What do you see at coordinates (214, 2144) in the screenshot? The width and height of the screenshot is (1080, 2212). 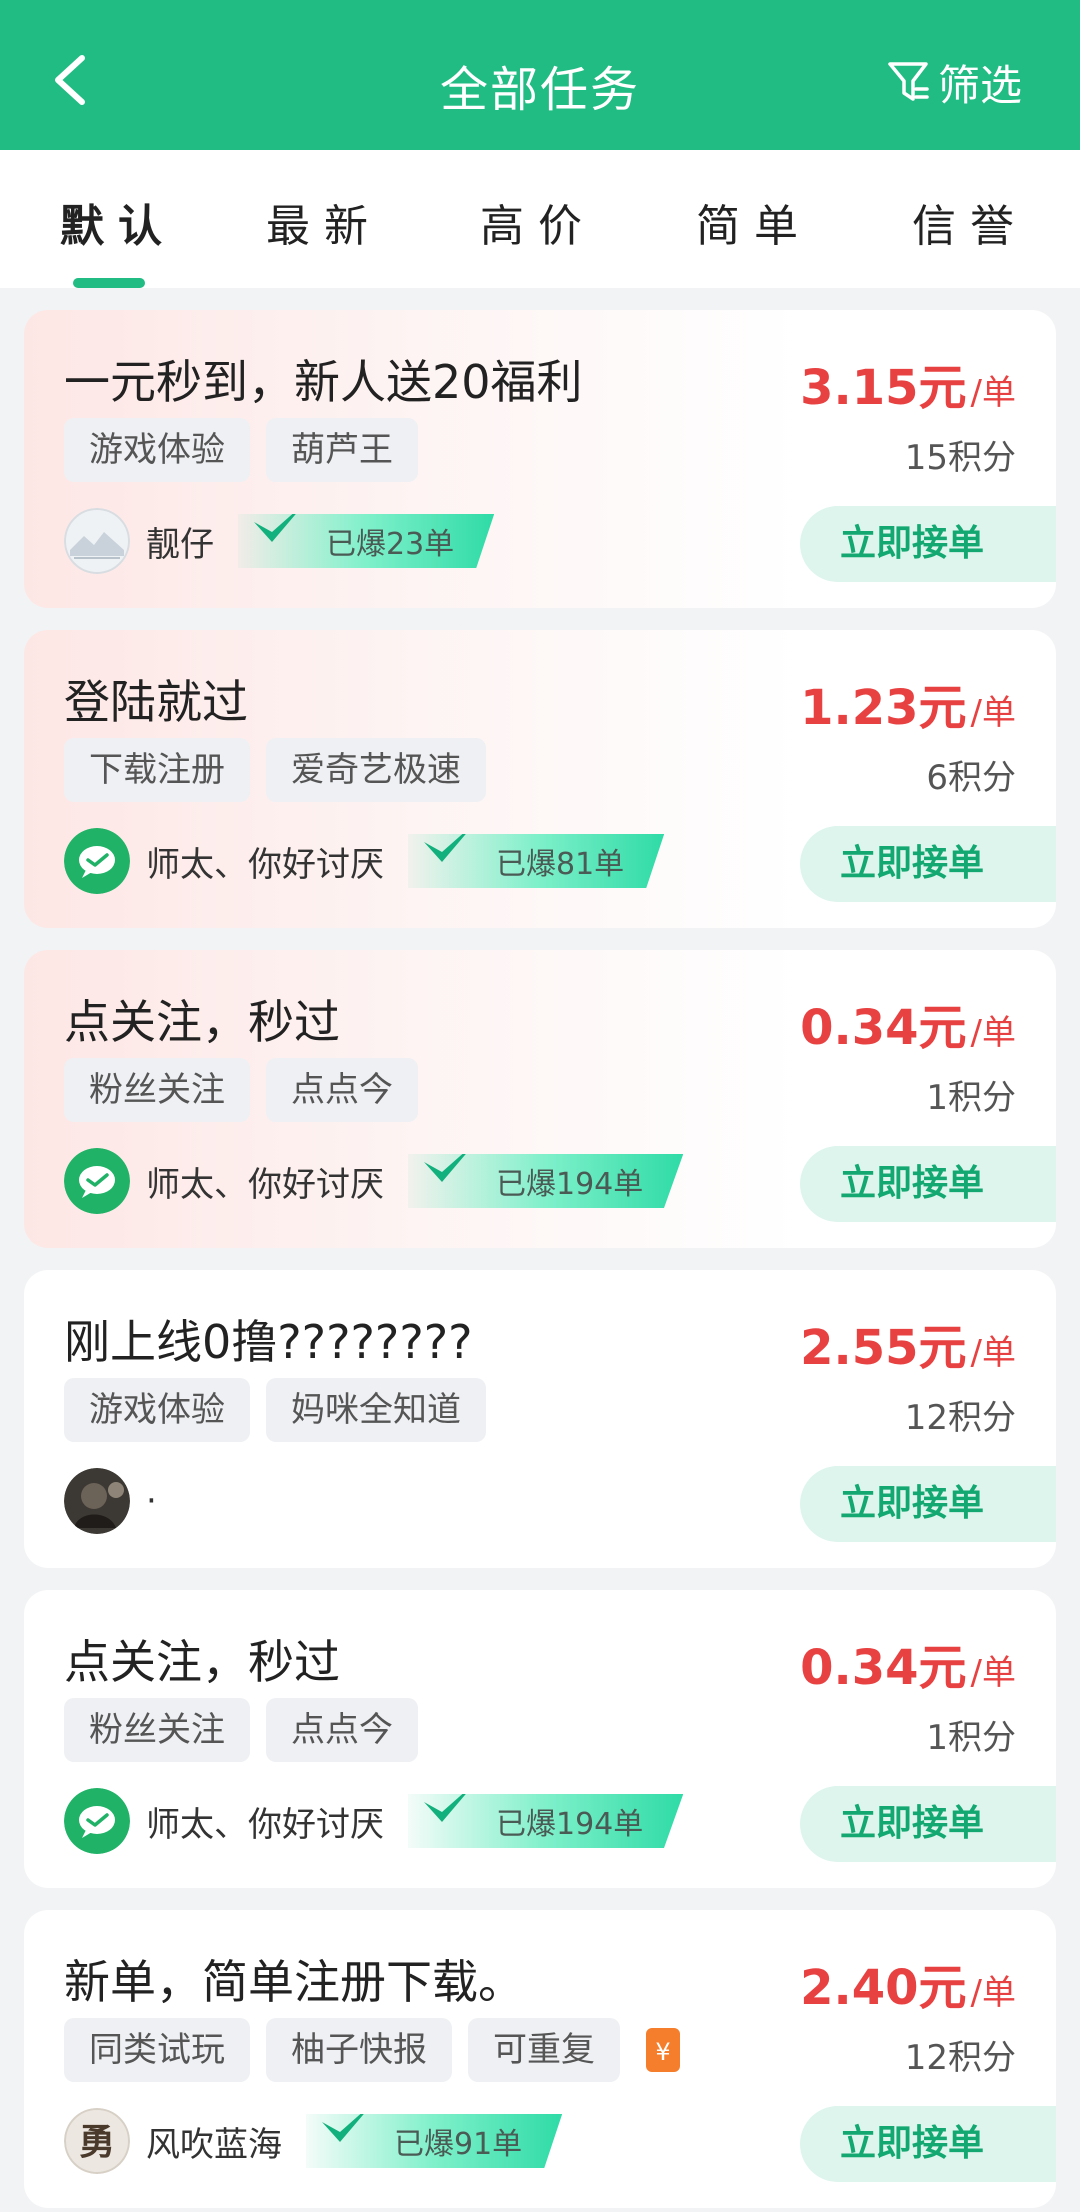 I see `owner-name: 风吹蓝海` at bounding box center [214, 2144].